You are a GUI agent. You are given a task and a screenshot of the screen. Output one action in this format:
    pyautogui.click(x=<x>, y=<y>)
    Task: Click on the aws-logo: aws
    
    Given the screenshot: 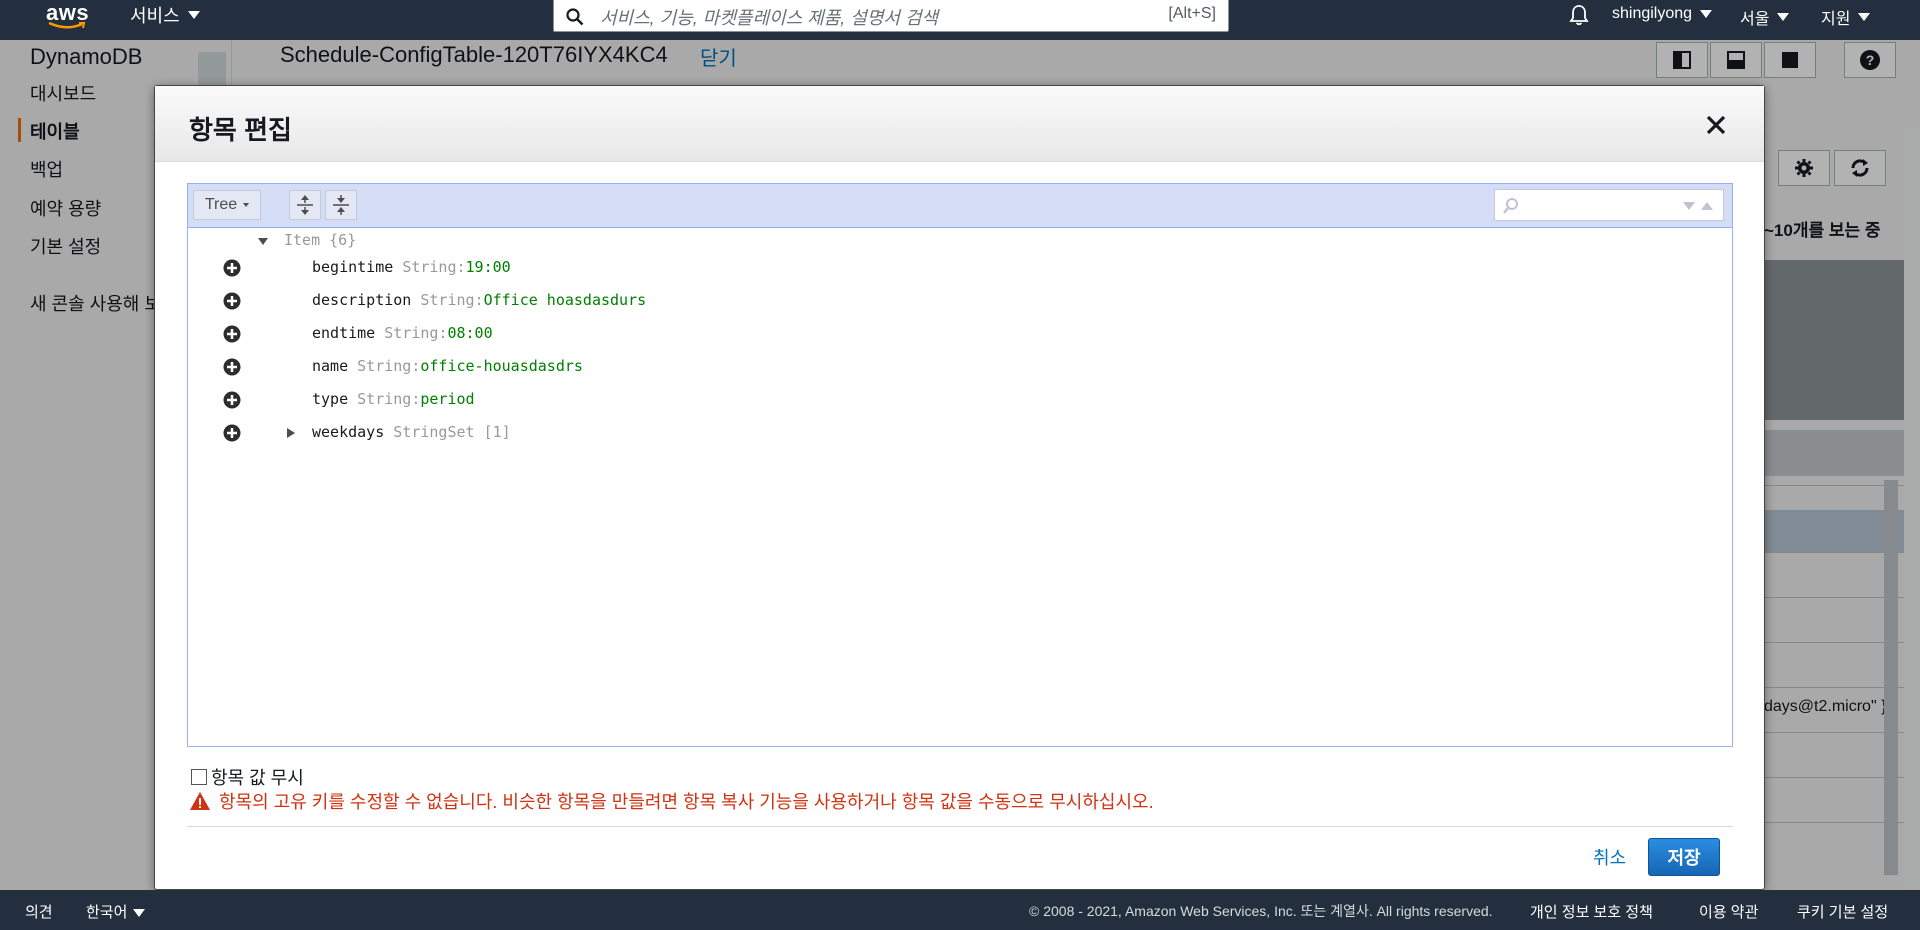 What is the action you would take?
    pyautogui.click(x=67, y=18)
    